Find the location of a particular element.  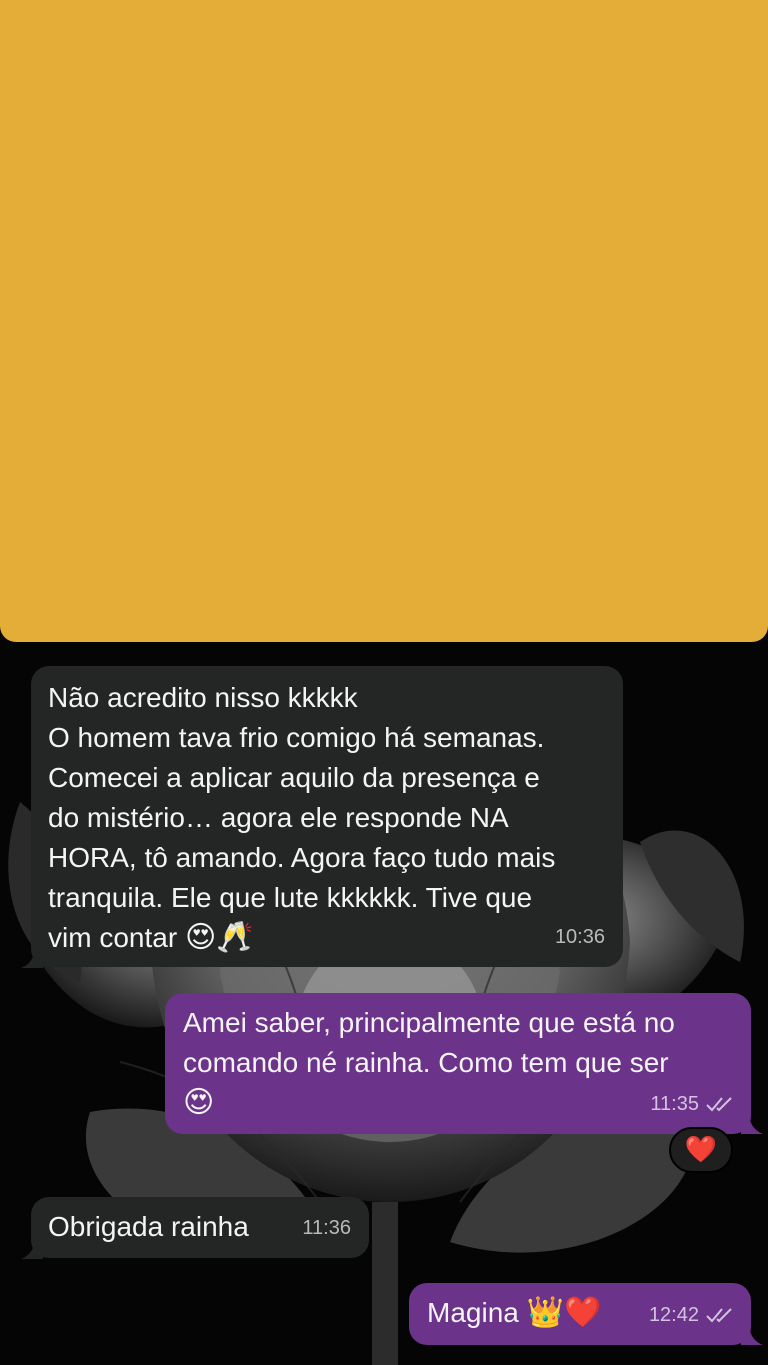

message-meta: 10:36 is located at coordinates (580, 937).